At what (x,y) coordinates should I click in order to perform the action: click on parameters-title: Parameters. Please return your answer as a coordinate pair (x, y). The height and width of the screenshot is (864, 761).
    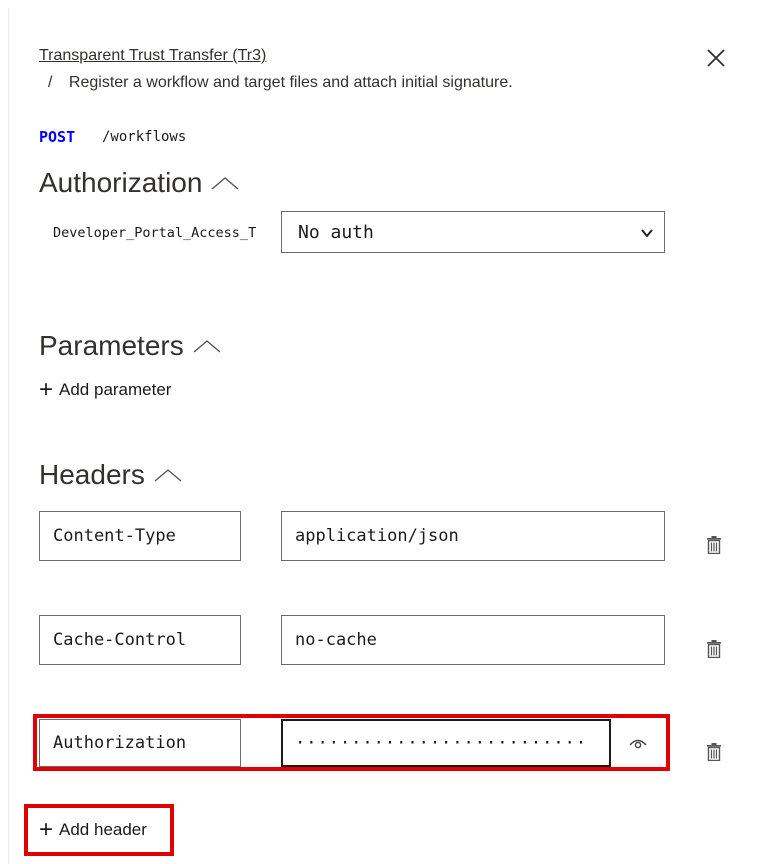
    Looking at the image, I should click on (111, 345).